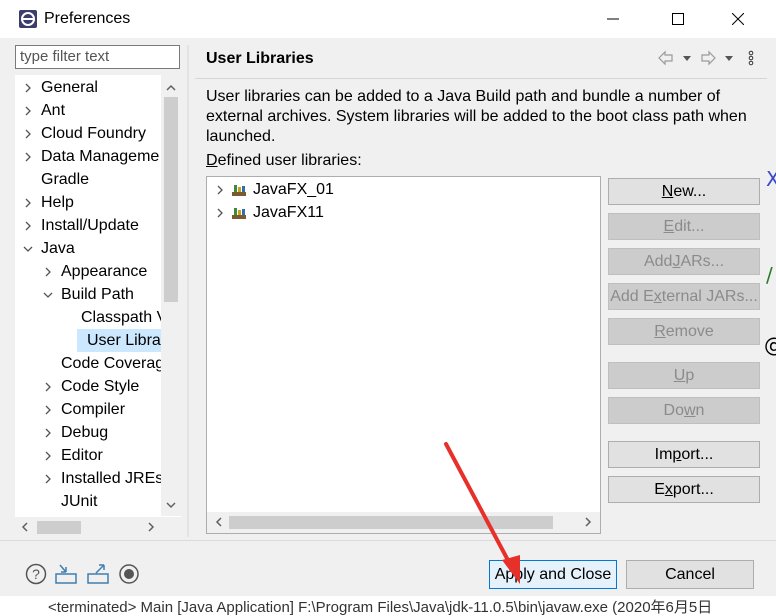 The width and height of the screenshot is (776, 616). I want to click on tree-item: Code Style, so click(90, 386).